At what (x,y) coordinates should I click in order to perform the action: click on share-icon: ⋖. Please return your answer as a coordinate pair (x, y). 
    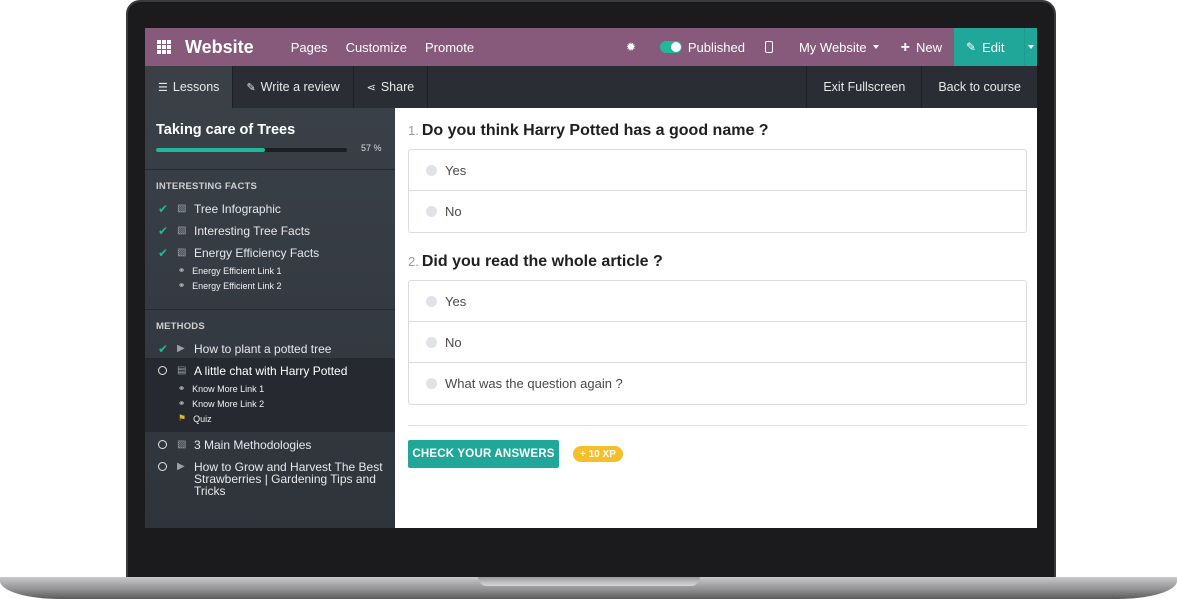
    Looking at the image, I should click on (371, 87).